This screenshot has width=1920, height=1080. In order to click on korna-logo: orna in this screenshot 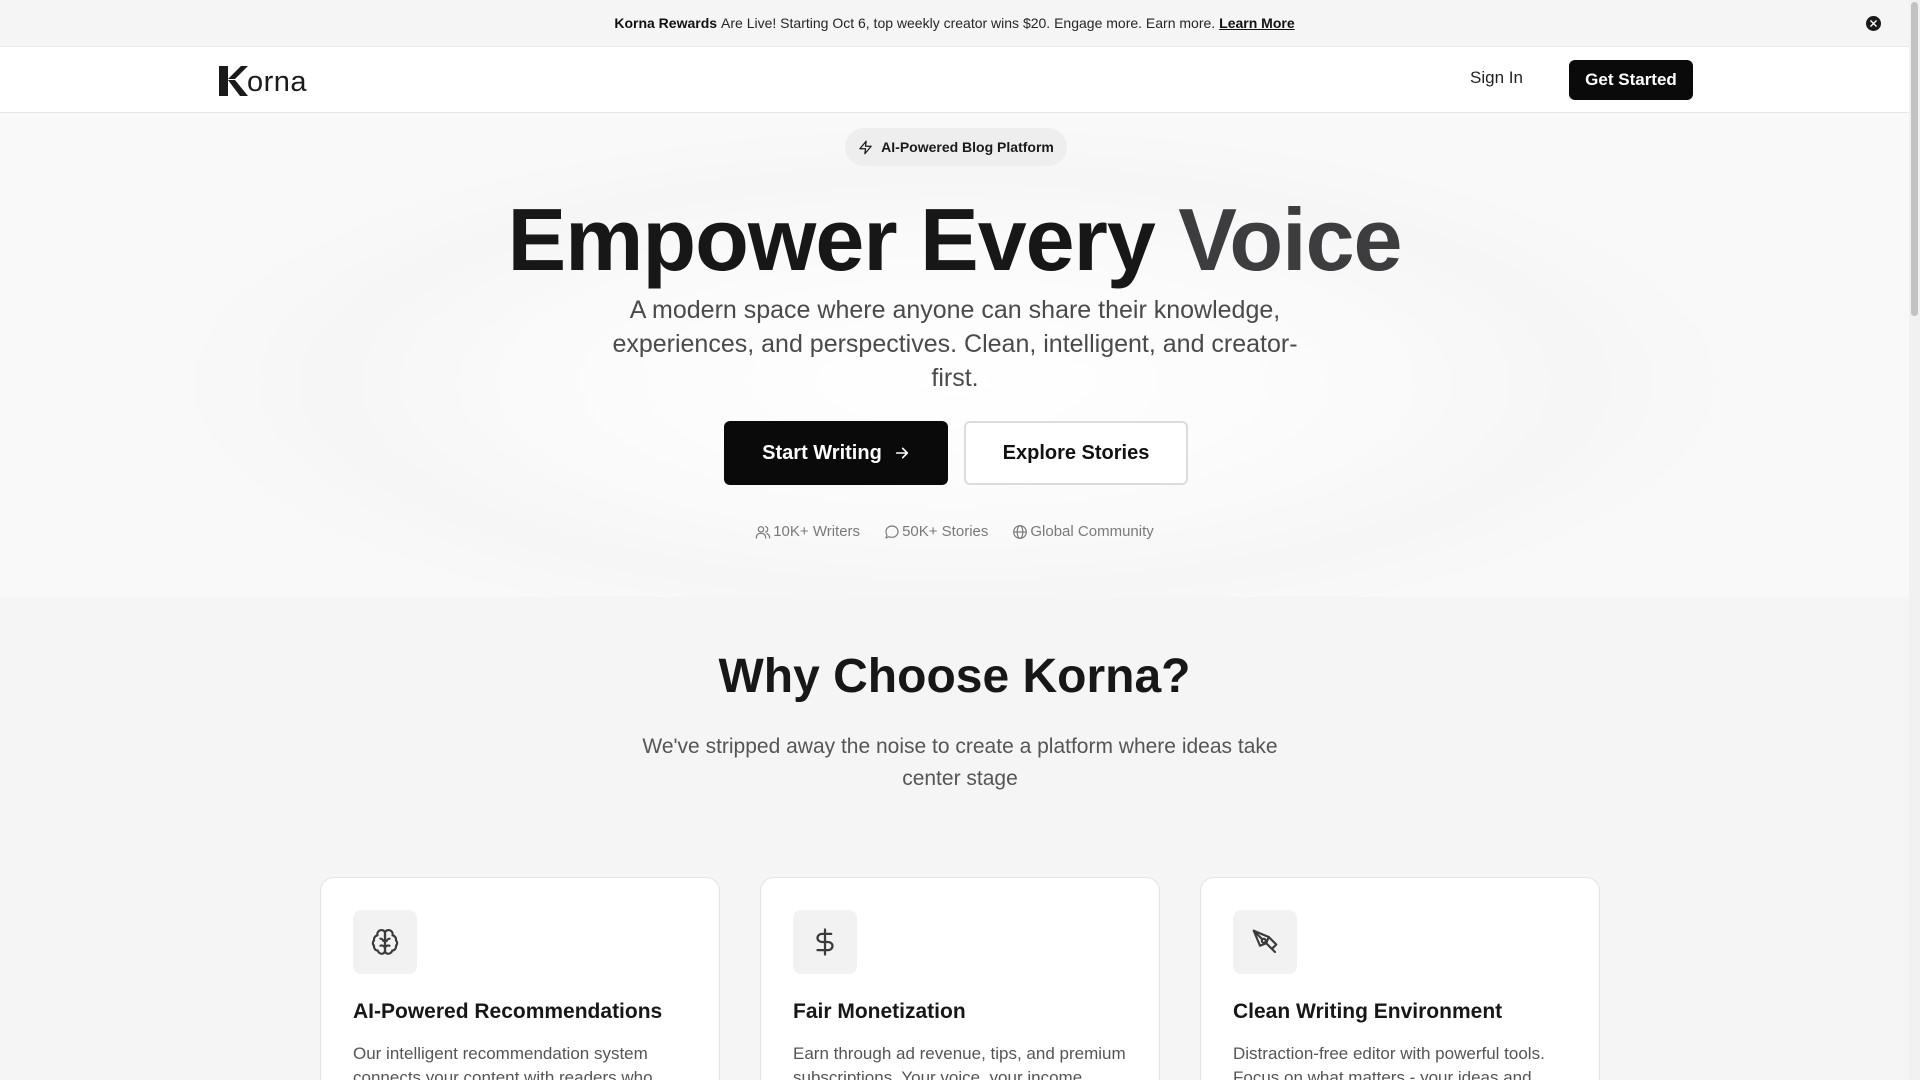, I will do `click(263, 80)`.